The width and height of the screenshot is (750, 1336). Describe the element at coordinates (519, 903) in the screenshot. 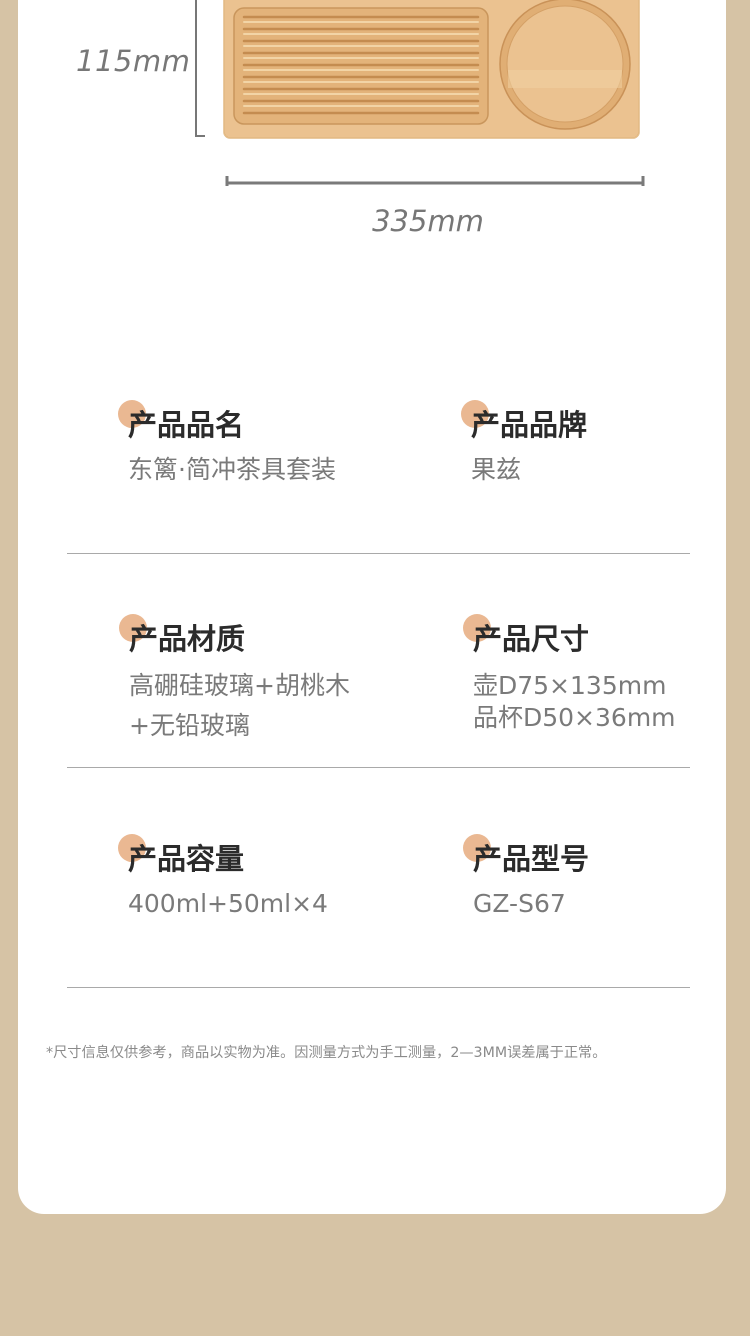

I see `spec-value: GZ-S67` at that location.